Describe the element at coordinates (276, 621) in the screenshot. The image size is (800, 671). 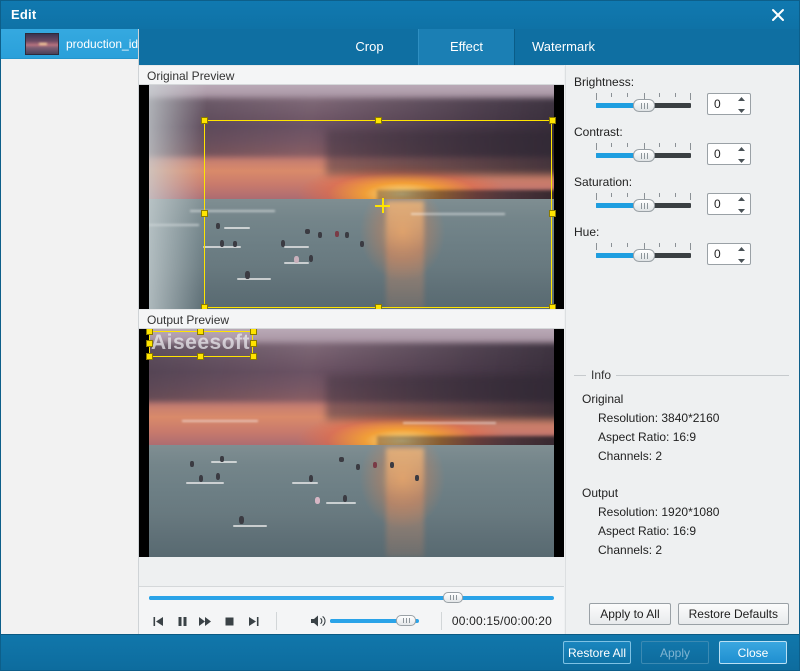
I see `transport-divider` at that location.